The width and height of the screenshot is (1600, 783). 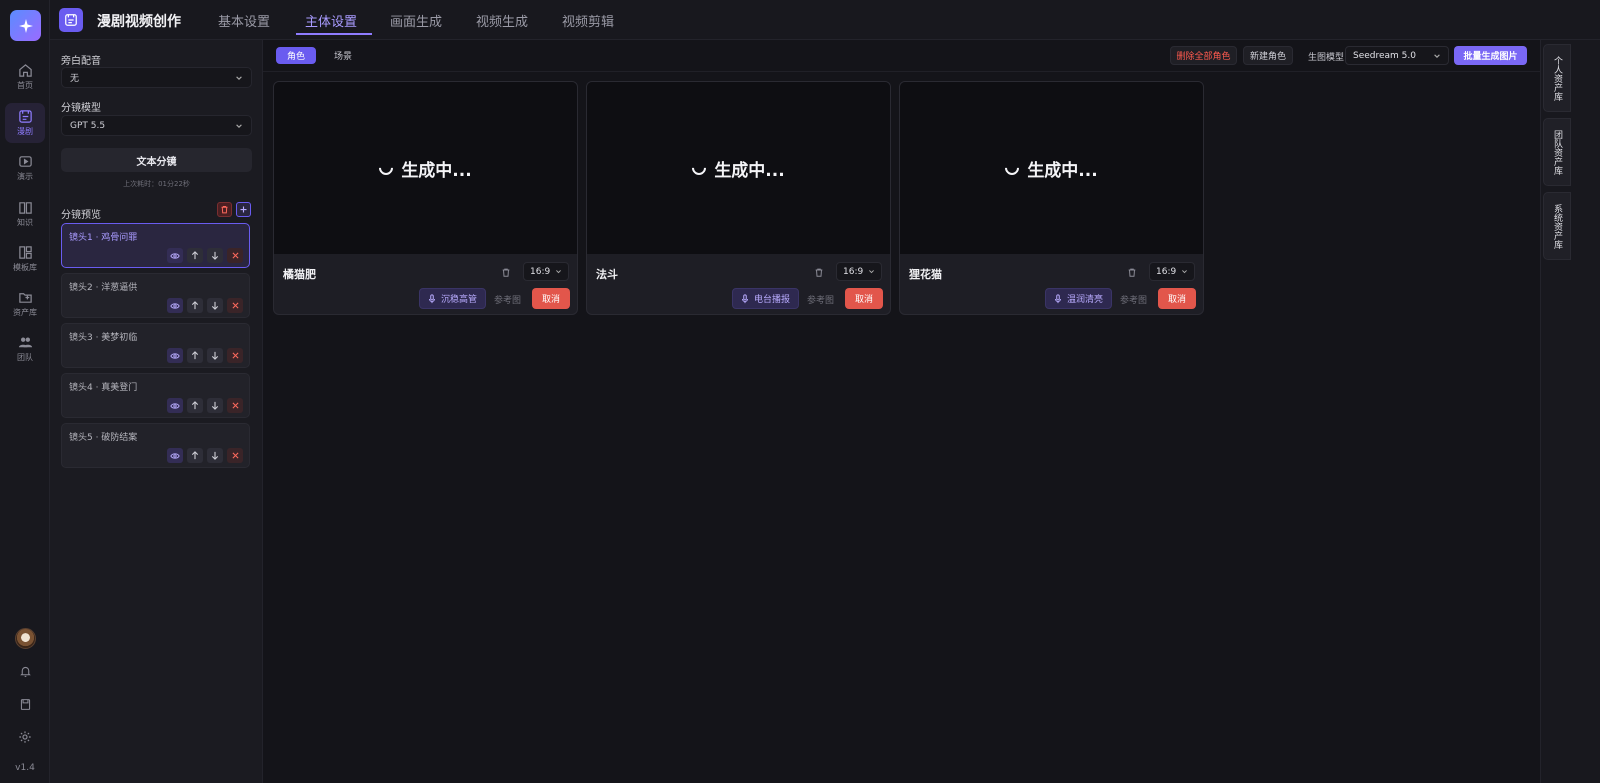 What do you see at coordinates (25, 304) in the screenshot?
I see `rail-item-assets: 资产库` at bounding box center [25, 304].